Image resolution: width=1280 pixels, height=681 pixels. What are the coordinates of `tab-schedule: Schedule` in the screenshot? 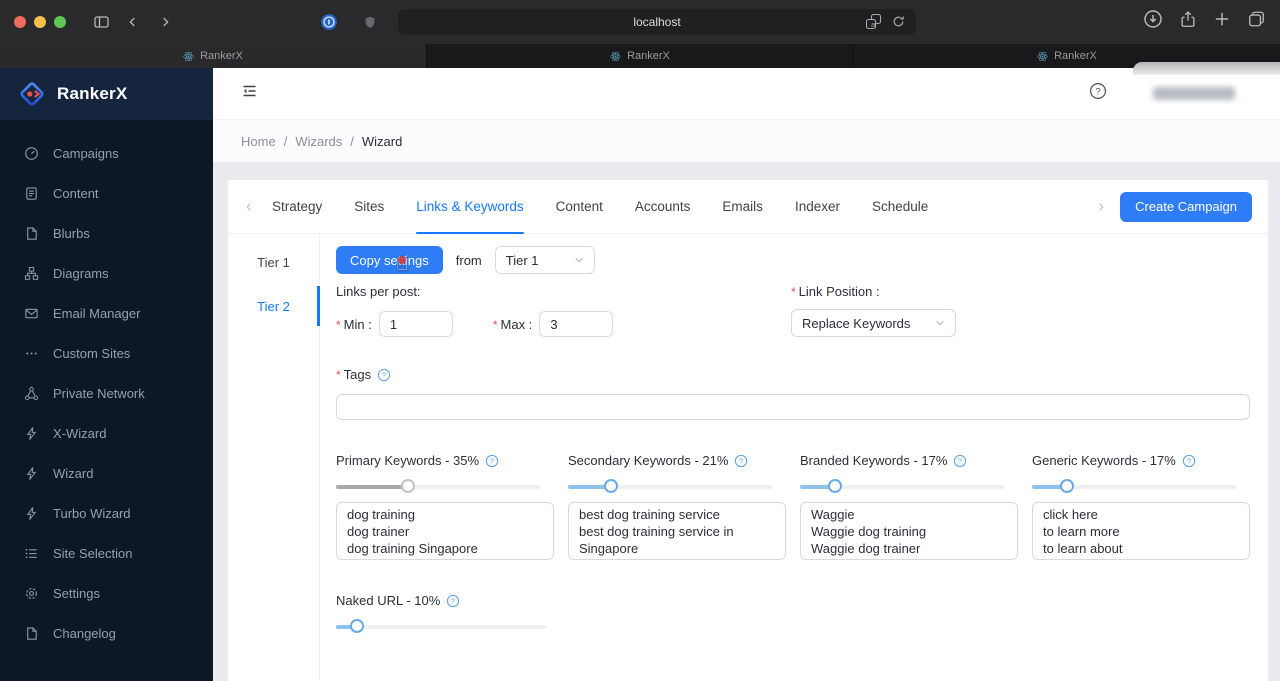 It's located at (900, 206).